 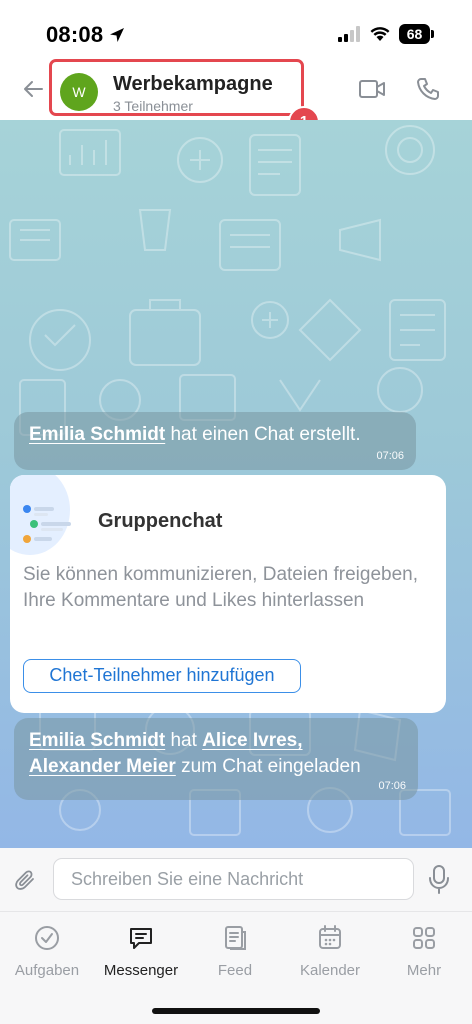 I want to click on user-link: Alice Ivres,, so click(x=252, y=740).